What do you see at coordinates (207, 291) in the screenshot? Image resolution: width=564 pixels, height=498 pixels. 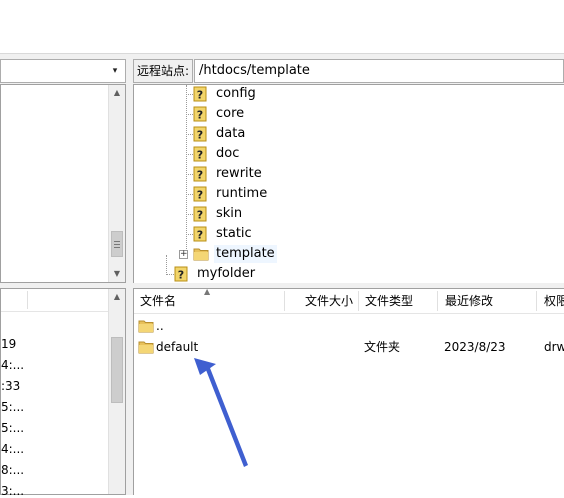 I see `sort-ascending-icon: ▲` at bounding box center [207, 291].